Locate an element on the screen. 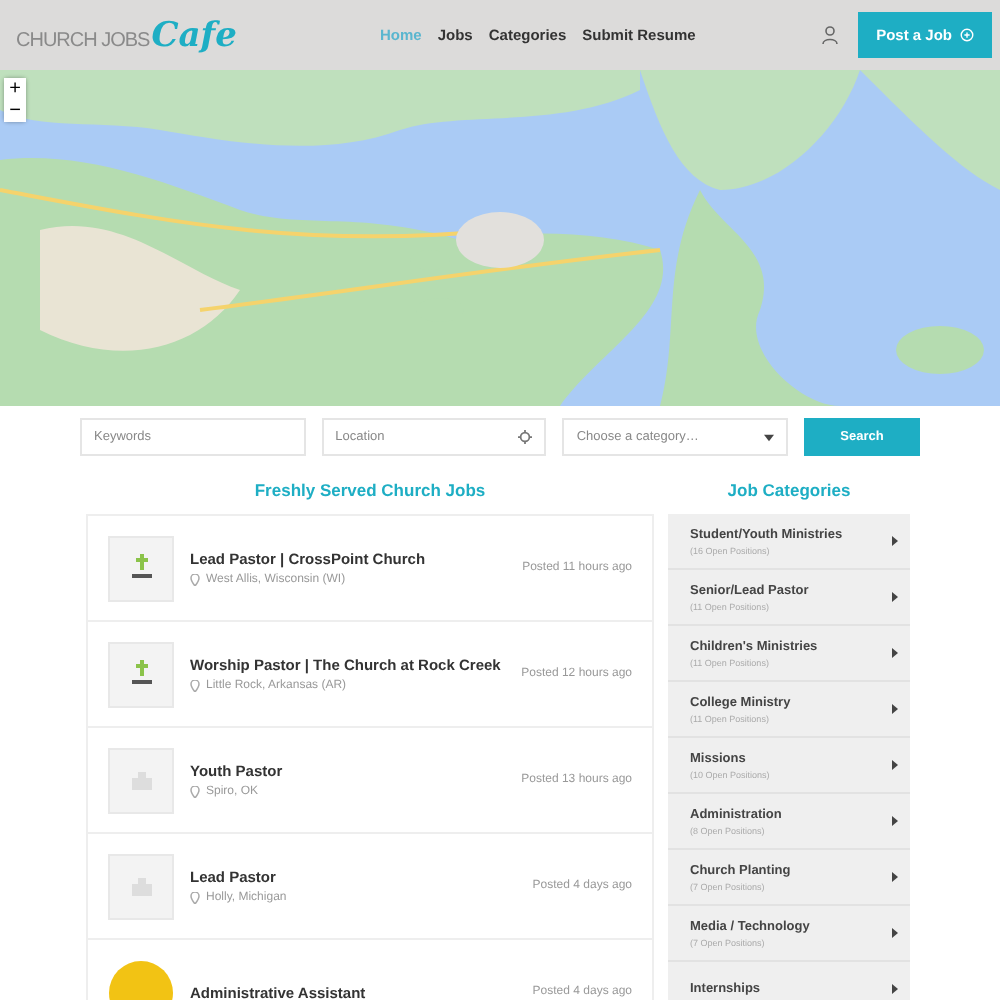 The height and width of the screenshot is (1000, 1000). zoom-in-button: + is located at coordinates (15, 89).